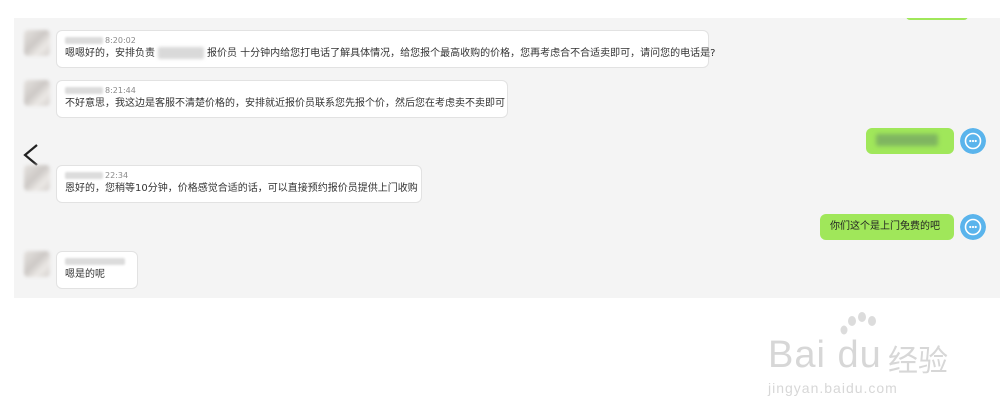 This screenshot has width=1000, height=420. Describe the element at coordinates (833, 388) in the screenshot. I see `watermark-url: jingyan.baidu.com` at that location.